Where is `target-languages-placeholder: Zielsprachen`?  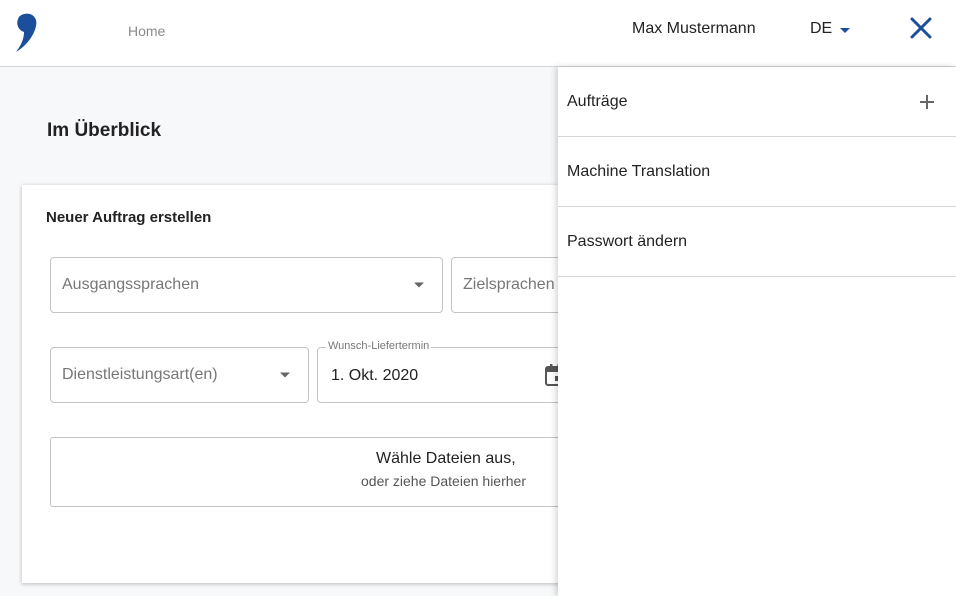
target-languages-placeholder: Zielsprachen is located at coordinates (509, 284).